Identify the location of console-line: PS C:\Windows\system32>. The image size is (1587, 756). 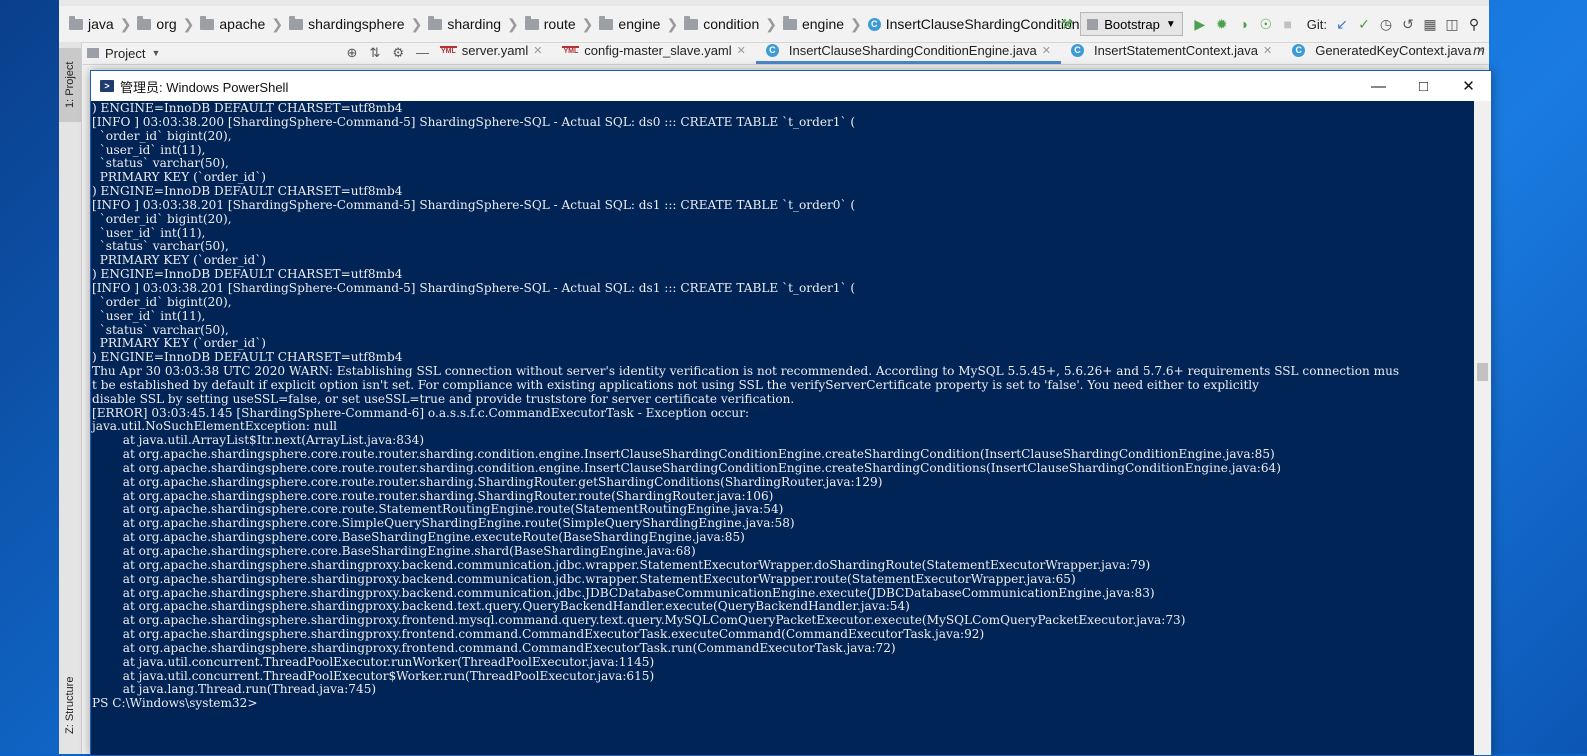
(175, 703).